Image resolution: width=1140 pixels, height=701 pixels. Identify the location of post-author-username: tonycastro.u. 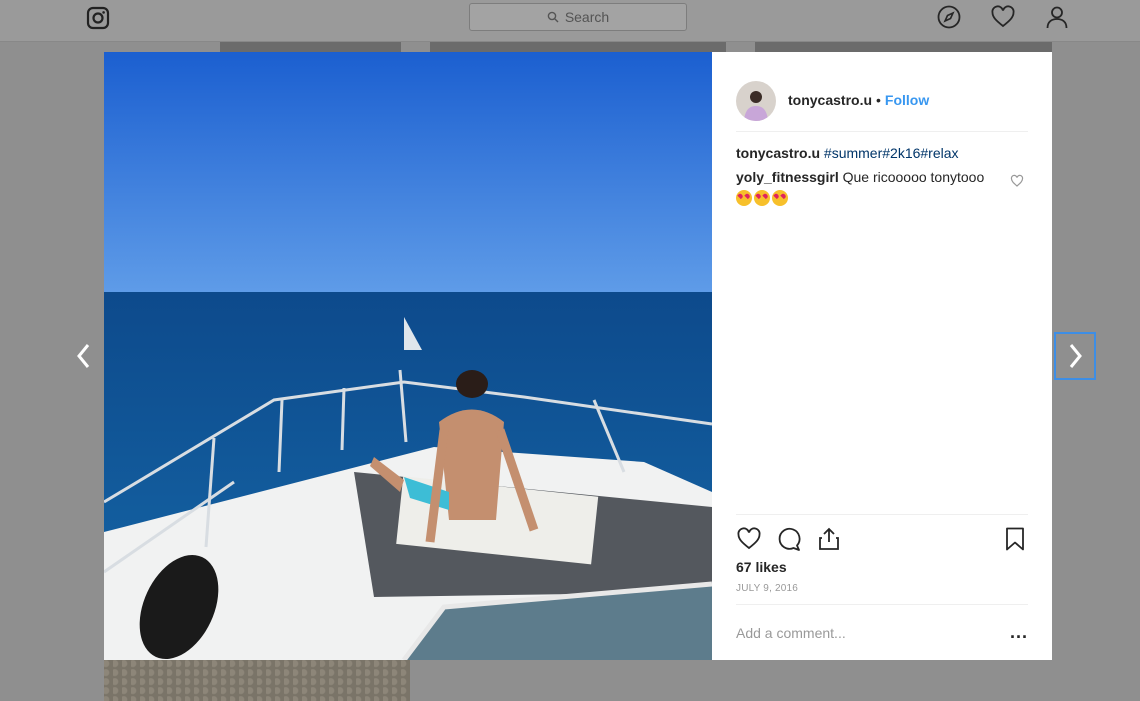
(830, 100).